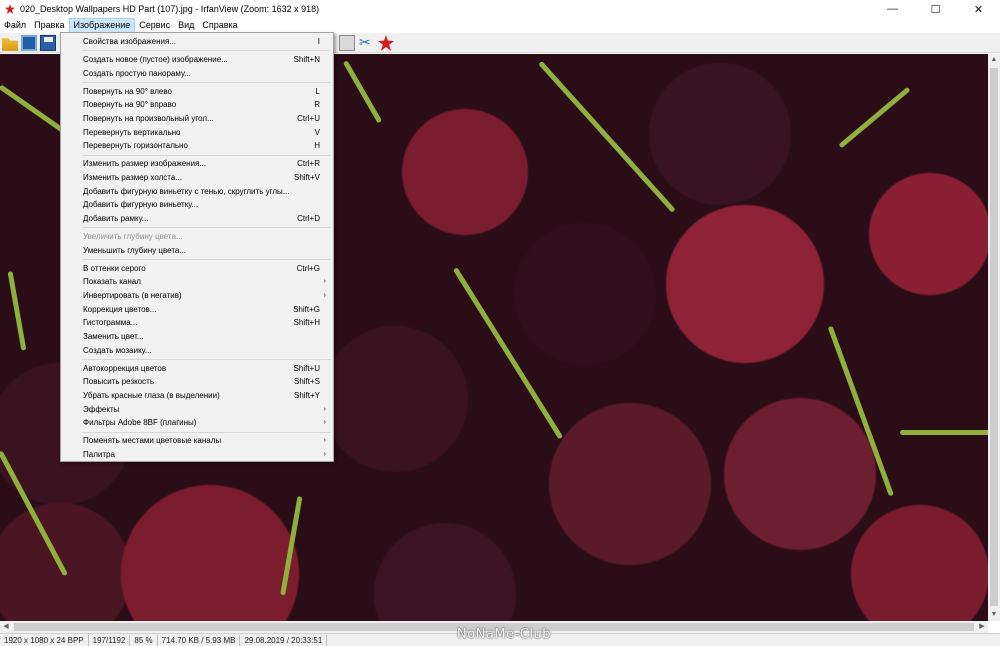 The height and width of the screenshot is (646, 1000). I want to click on menu-item: Эффекты ›, so click(197, 409).